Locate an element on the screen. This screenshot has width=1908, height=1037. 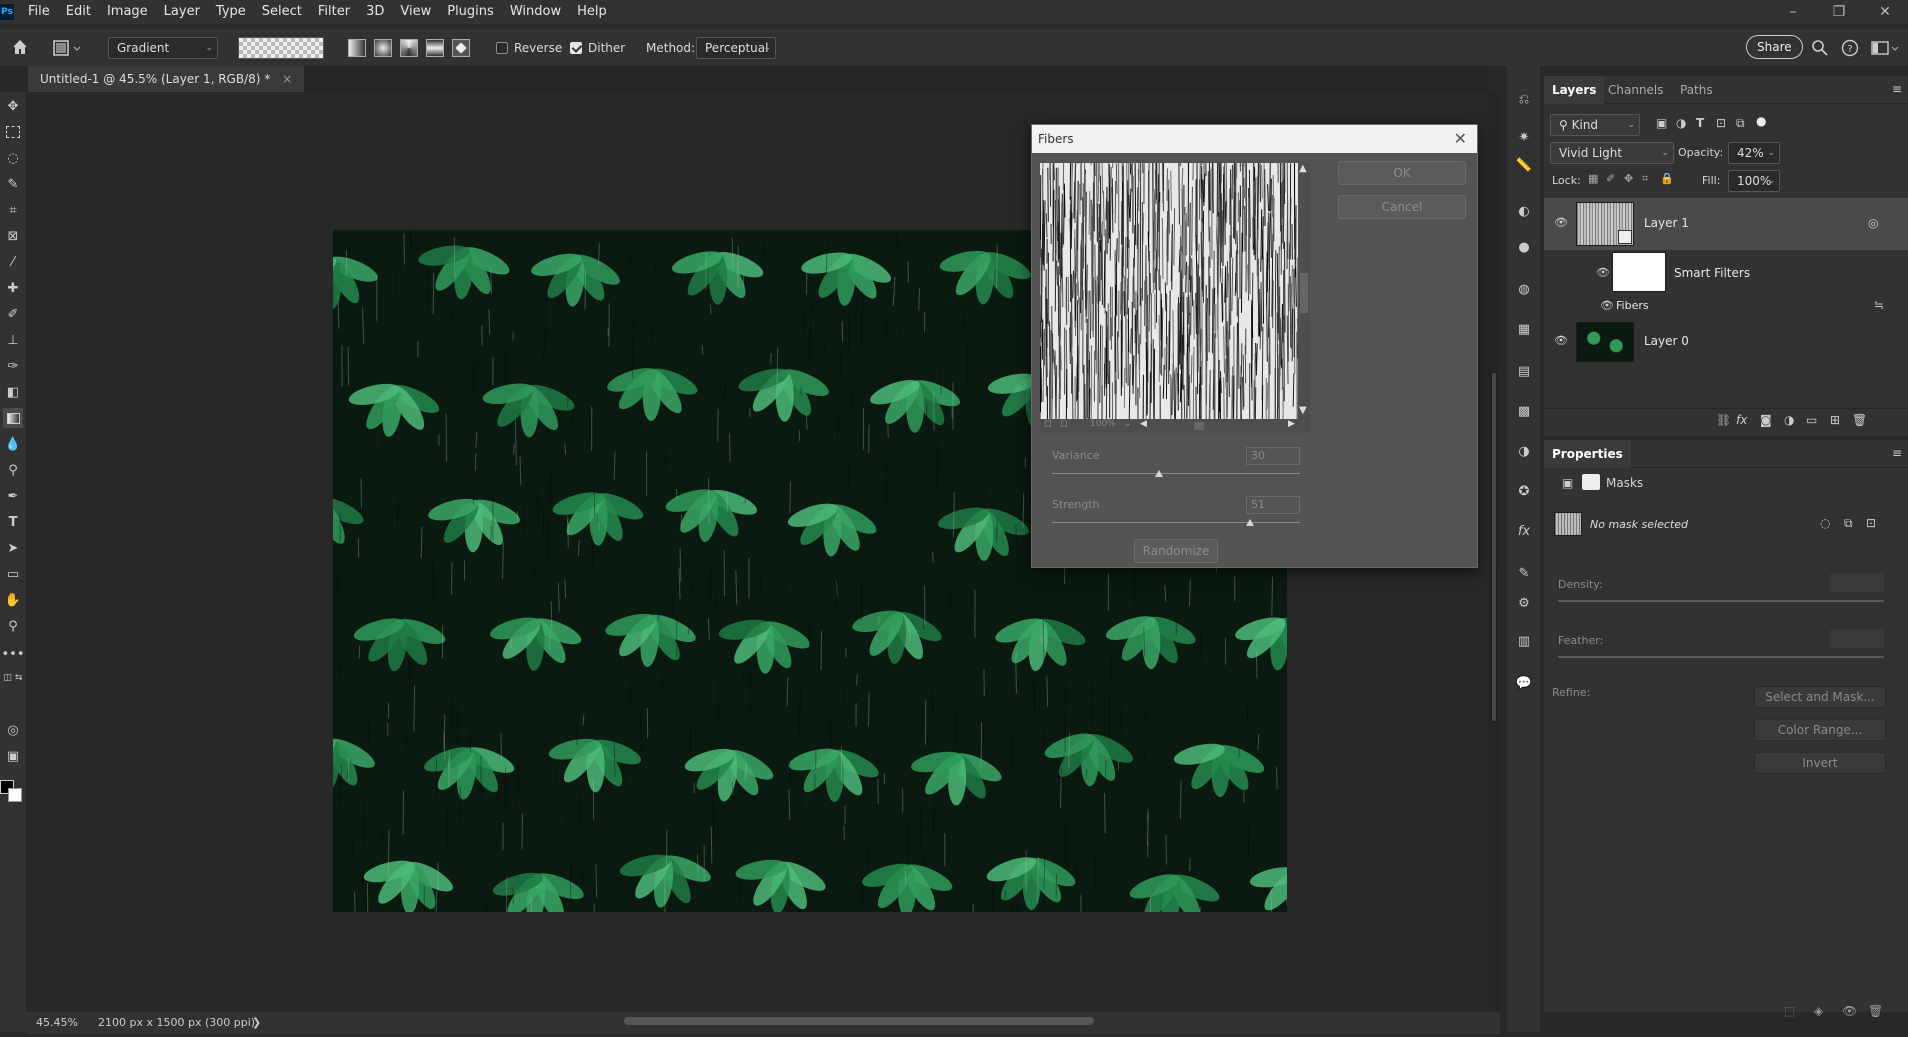
eyedropper-tool-icon: ⁄ is located at coordinates (13, 262).